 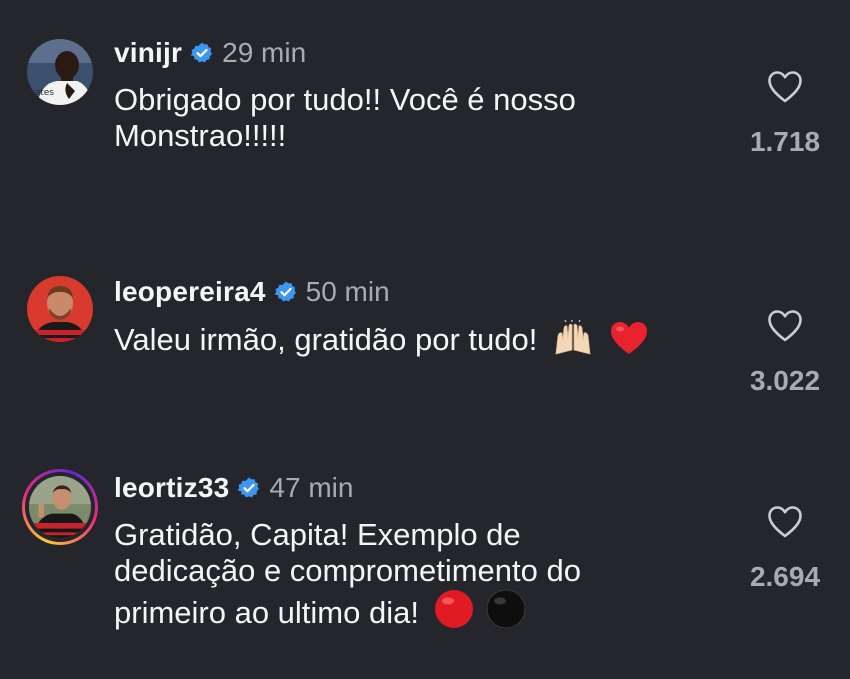 I want to click on comment-time: 50 min, so click(x=347, y=291).